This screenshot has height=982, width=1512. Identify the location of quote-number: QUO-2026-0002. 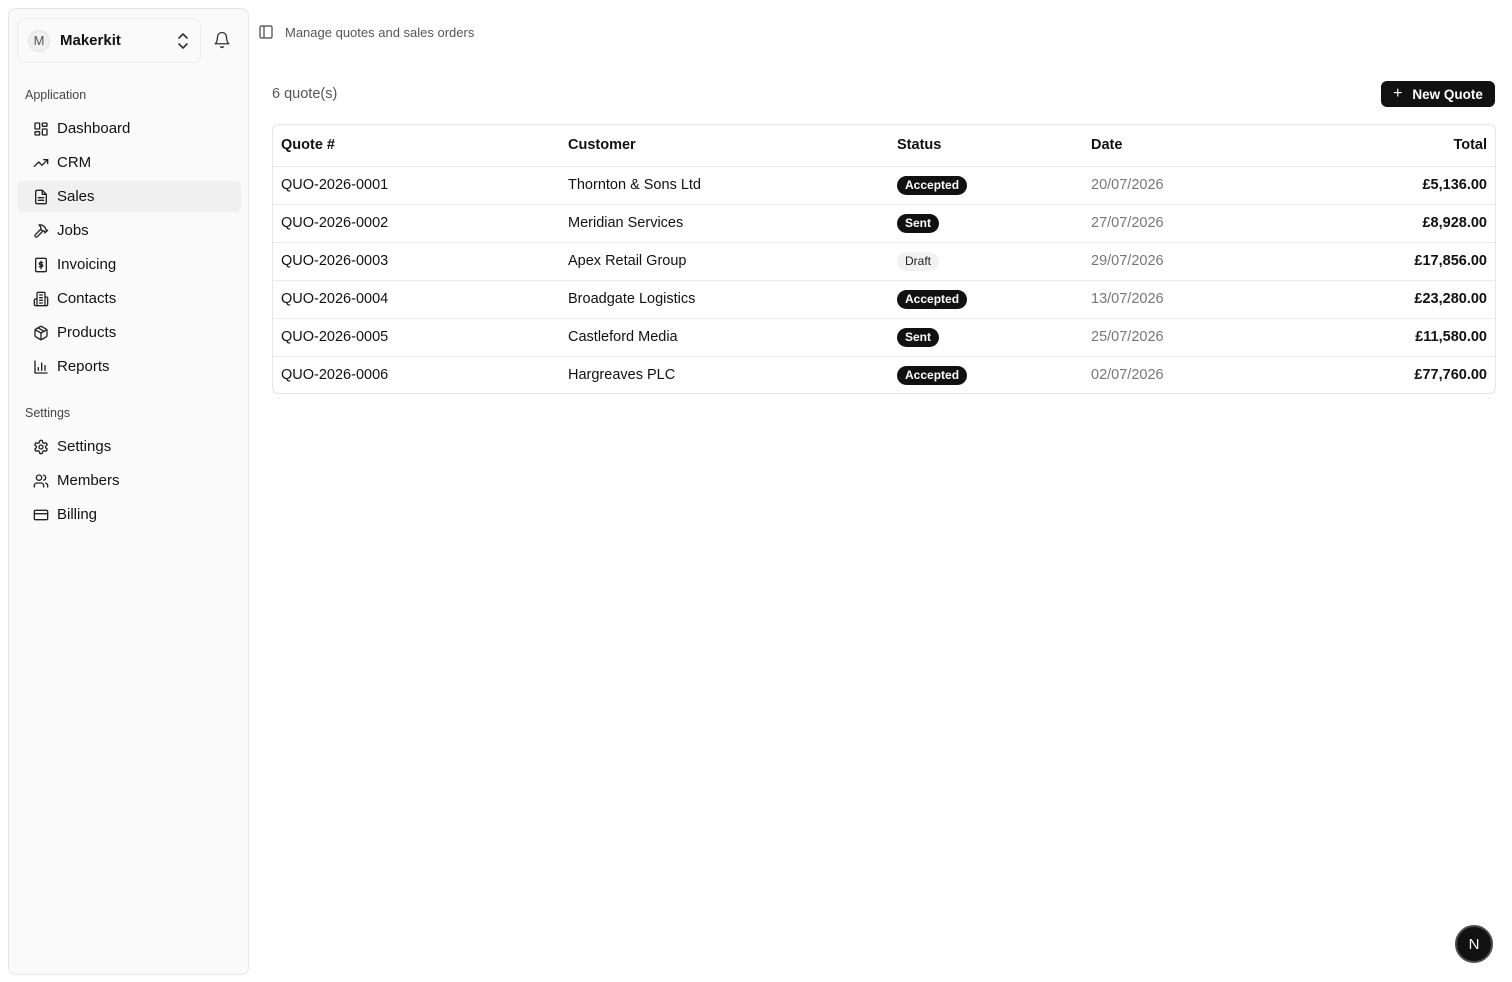
(416, 223).